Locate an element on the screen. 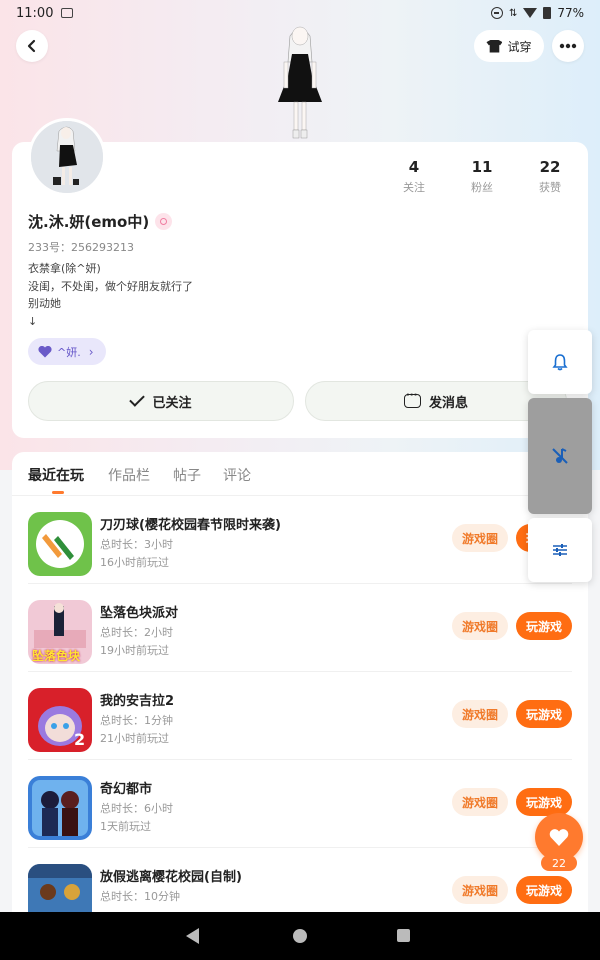 The image size is (600, 960). bio-line: 别动她 is located at coordinates (44, 303).